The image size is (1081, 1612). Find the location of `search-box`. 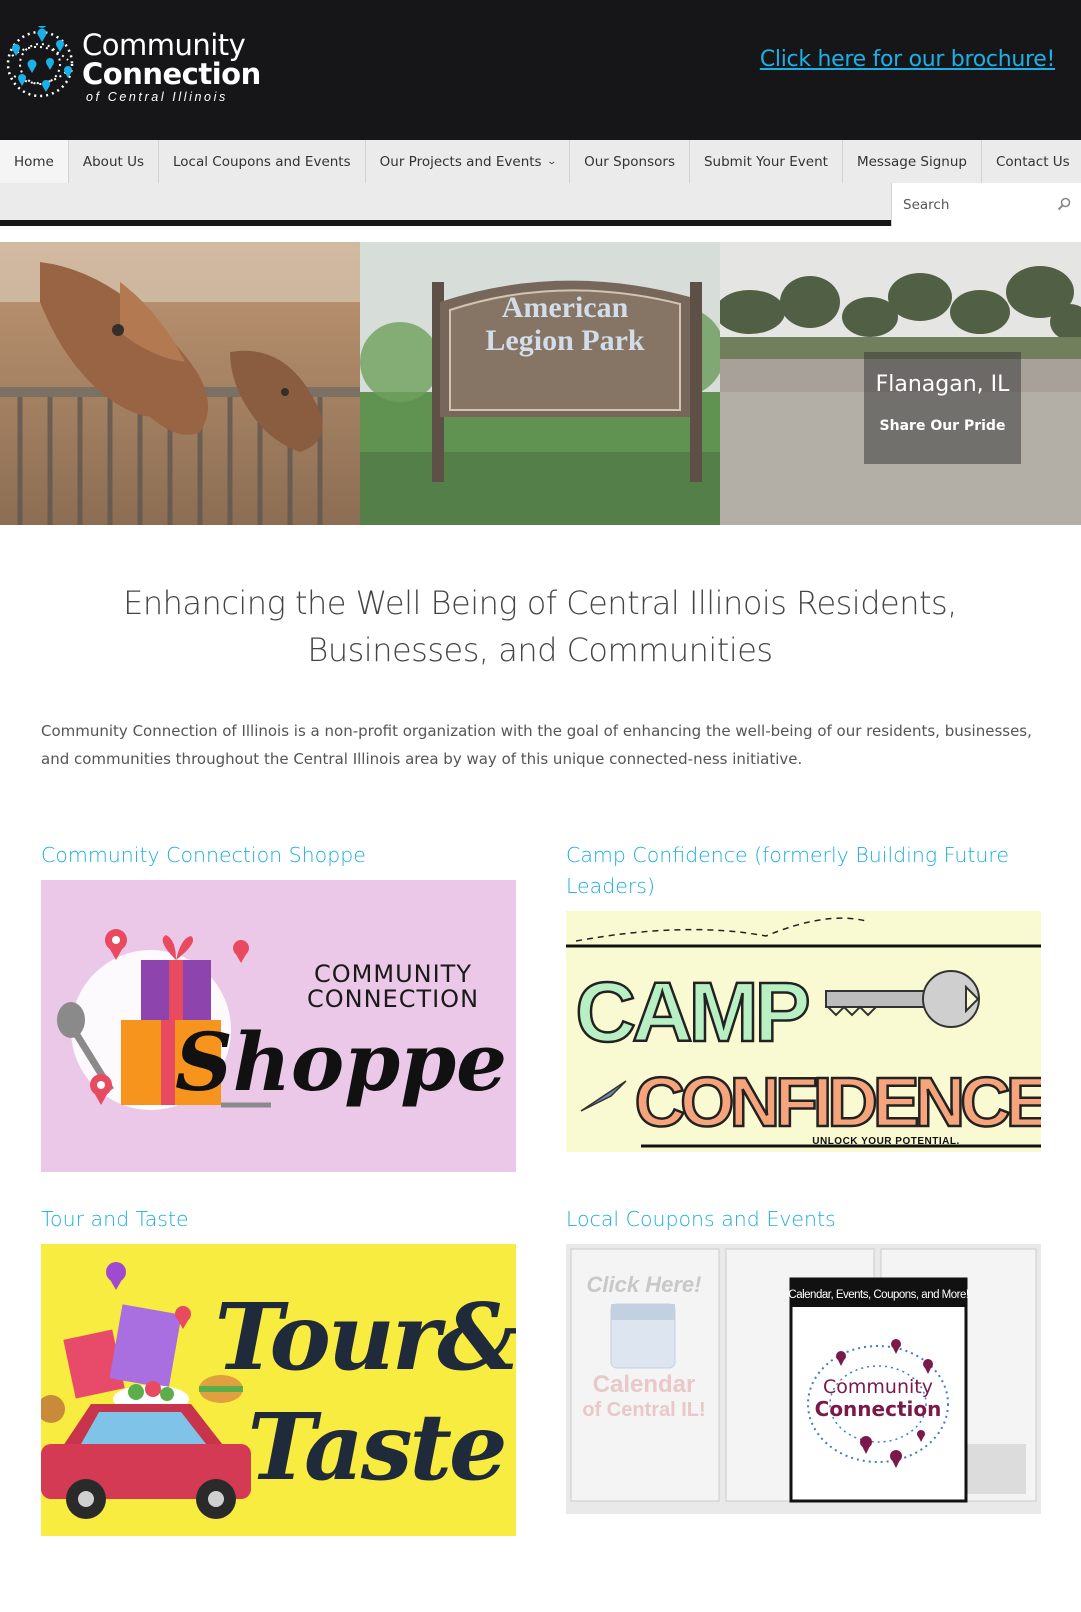

search-box is located at coordinates (986, 204).